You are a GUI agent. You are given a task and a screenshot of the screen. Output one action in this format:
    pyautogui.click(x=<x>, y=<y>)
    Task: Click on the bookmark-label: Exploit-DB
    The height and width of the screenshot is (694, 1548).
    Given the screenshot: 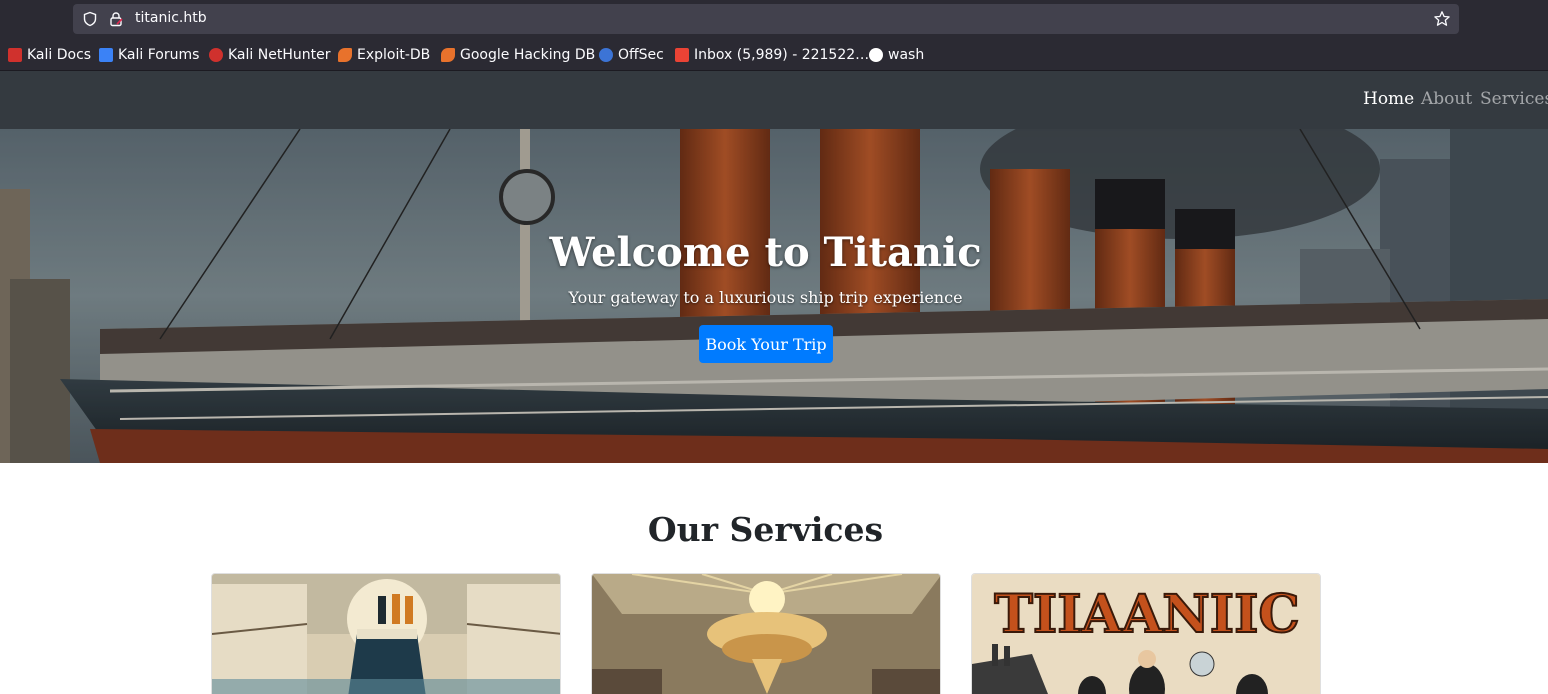 What is the action you would take?
    pyautogui.click(x=394, y=55)
    